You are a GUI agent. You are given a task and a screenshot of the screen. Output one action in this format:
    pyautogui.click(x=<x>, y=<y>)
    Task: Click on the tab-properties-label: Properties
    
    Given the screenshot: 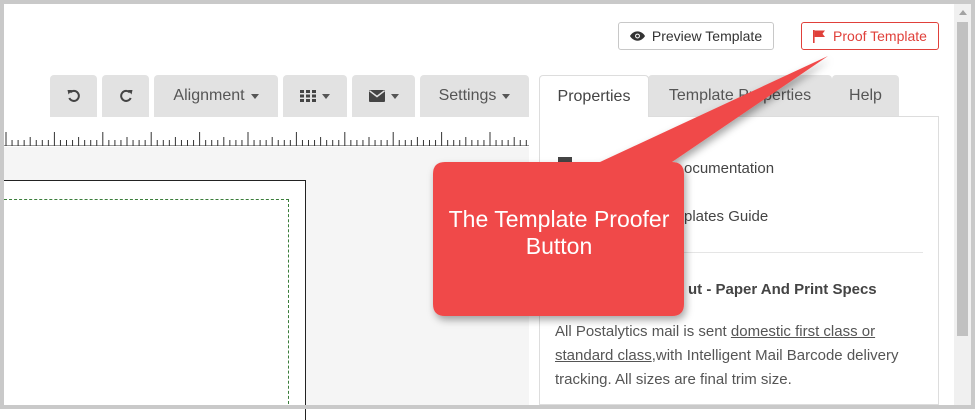 What is the action you would take?
    pyautogui.click(x=594, y=96)
    